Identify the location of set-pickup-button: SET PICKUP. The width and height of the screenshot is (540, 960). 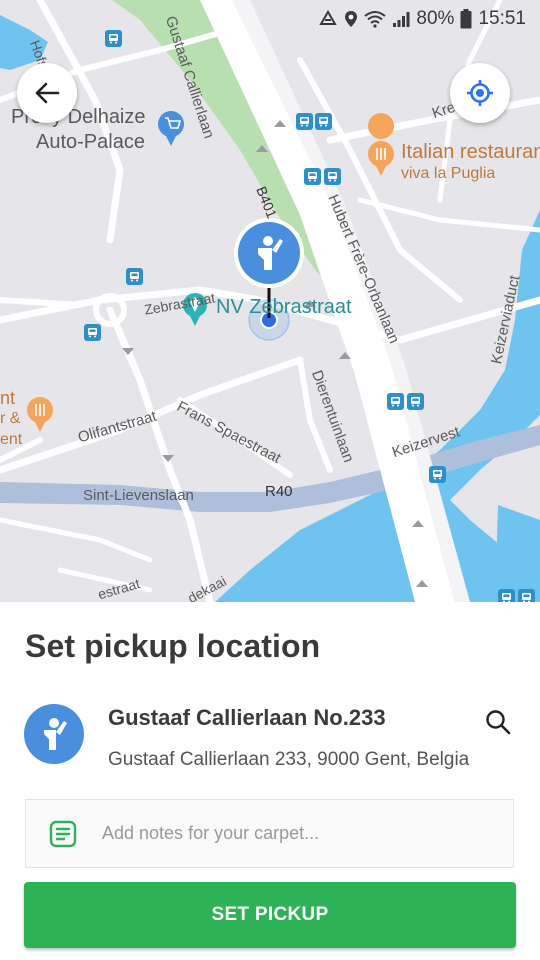
(270, 915).